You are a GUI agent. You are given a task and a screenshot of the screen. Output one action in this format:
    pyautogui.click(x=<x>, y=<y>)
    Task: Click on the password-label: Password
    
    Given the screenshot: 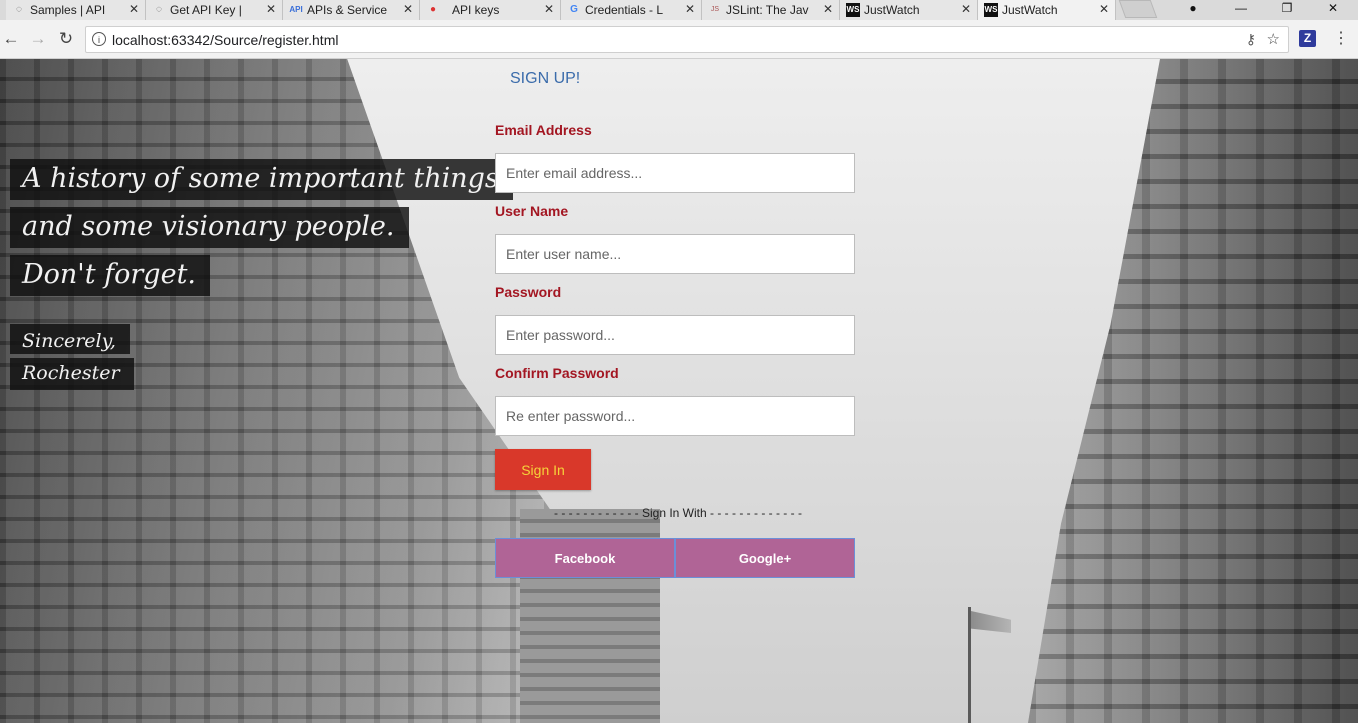 What is the action you would take?
    pyautogui.click(x=528, y=292)
    